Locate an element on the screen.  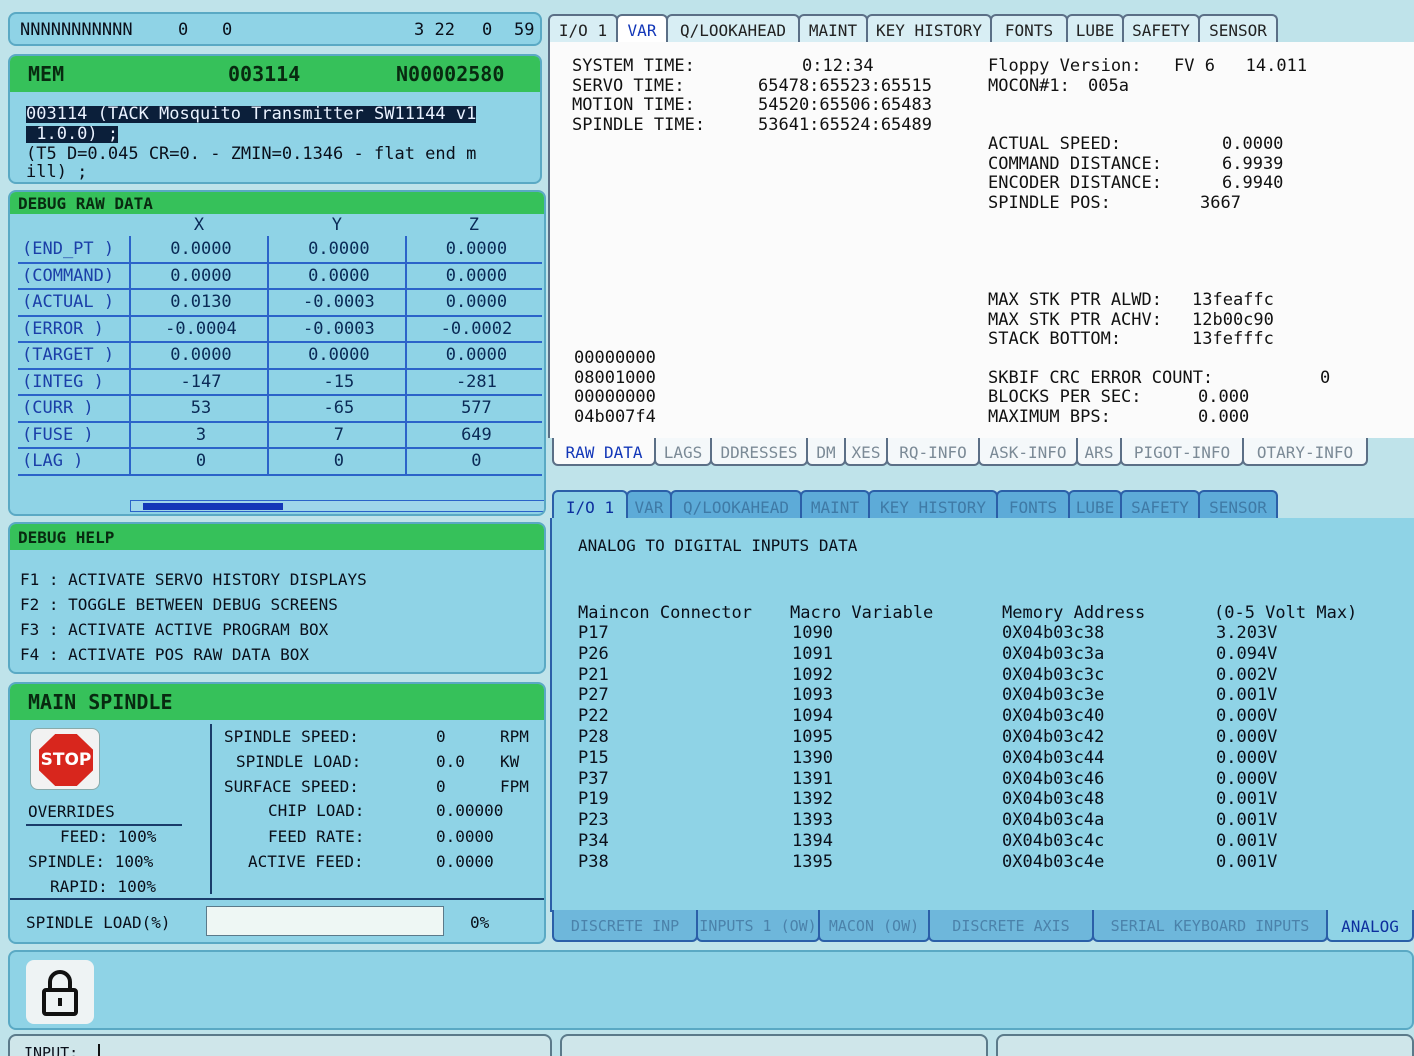
subtab-discrete-inputs: DISCRETE INP is located at coordinates (625, 926).